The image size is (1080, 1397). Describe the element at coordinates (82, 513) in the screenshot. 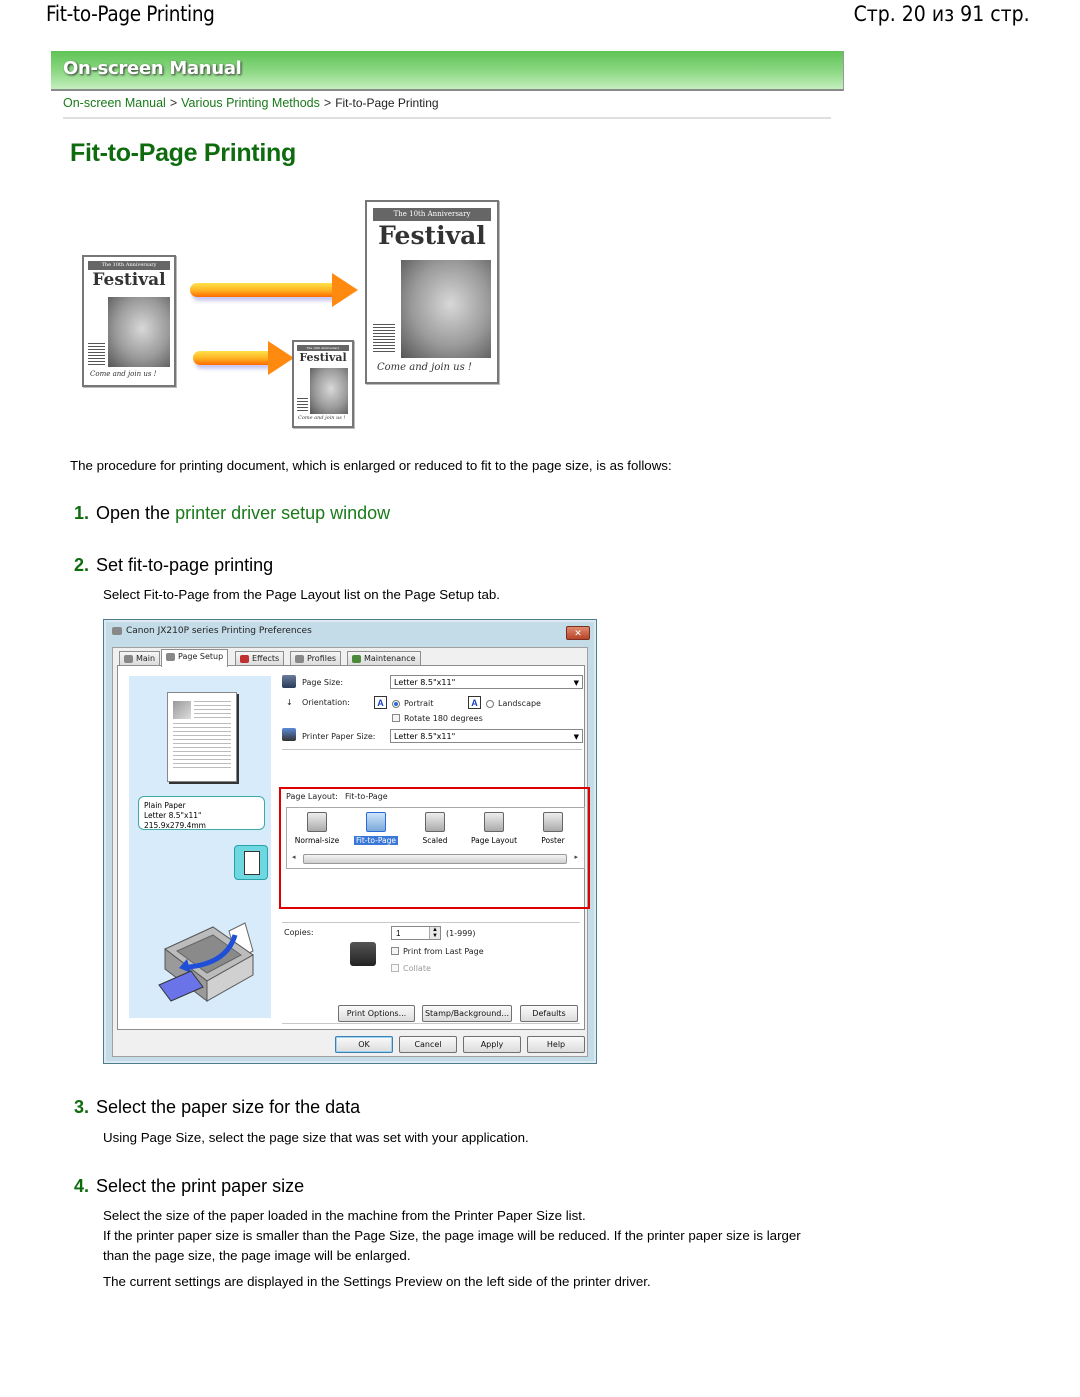

I see `step-number: 1.` at that location.